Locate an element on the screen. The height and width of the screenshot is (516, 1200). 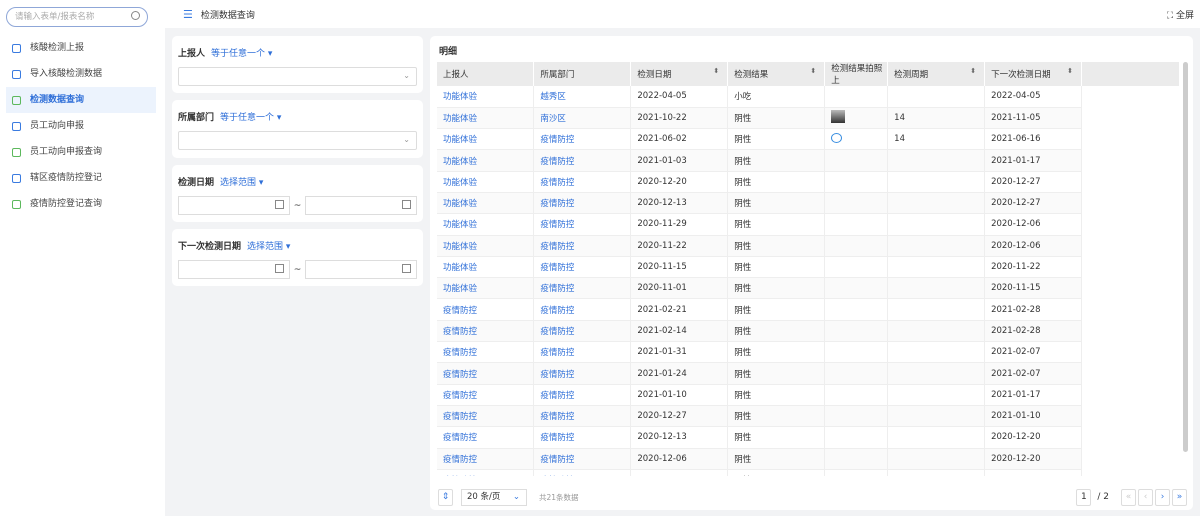
sidebar-item: 员工动向申报查询 is located at coordinates (81, 152).